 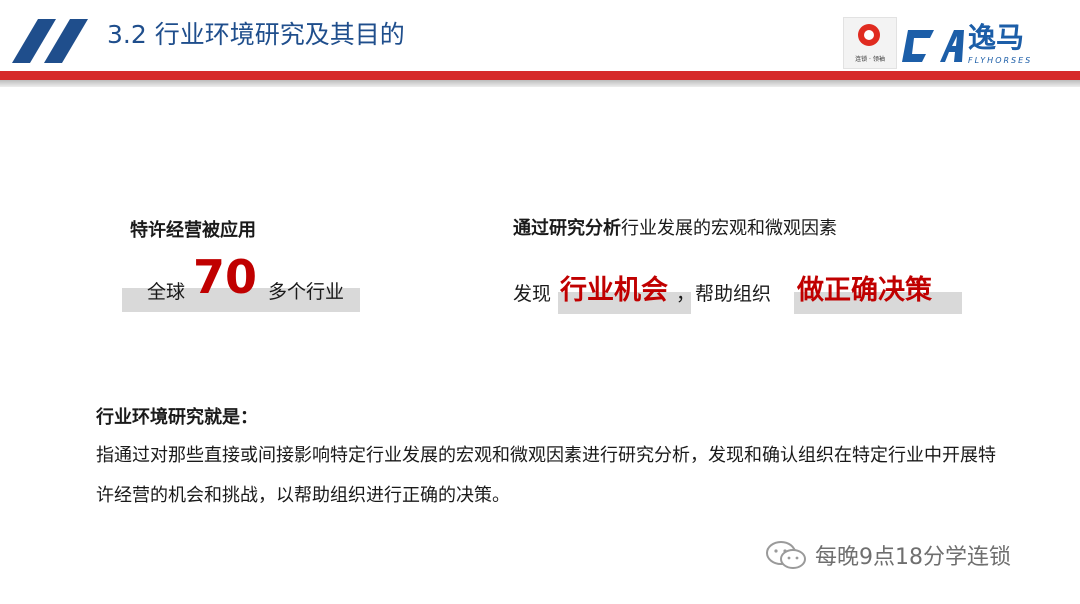 I want to click on correct-decision: 做正确决策, so click(x=864, y=290).